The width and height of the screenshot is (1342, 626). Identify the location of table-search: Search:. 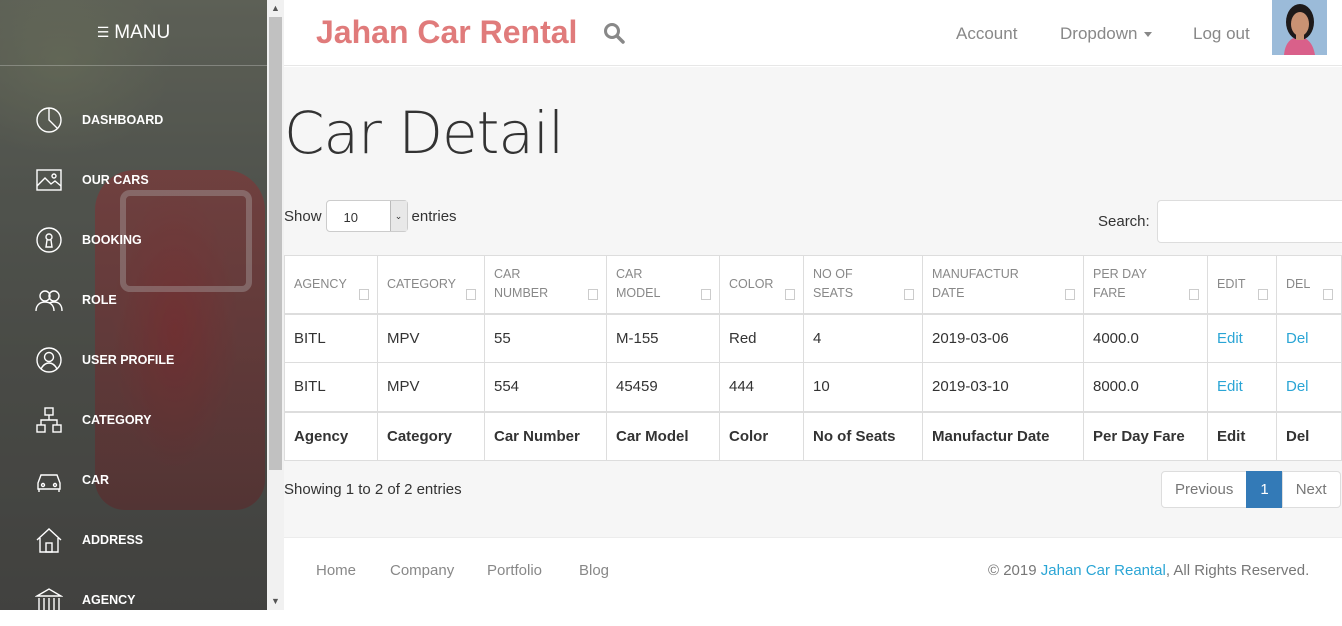
(1220, 221).